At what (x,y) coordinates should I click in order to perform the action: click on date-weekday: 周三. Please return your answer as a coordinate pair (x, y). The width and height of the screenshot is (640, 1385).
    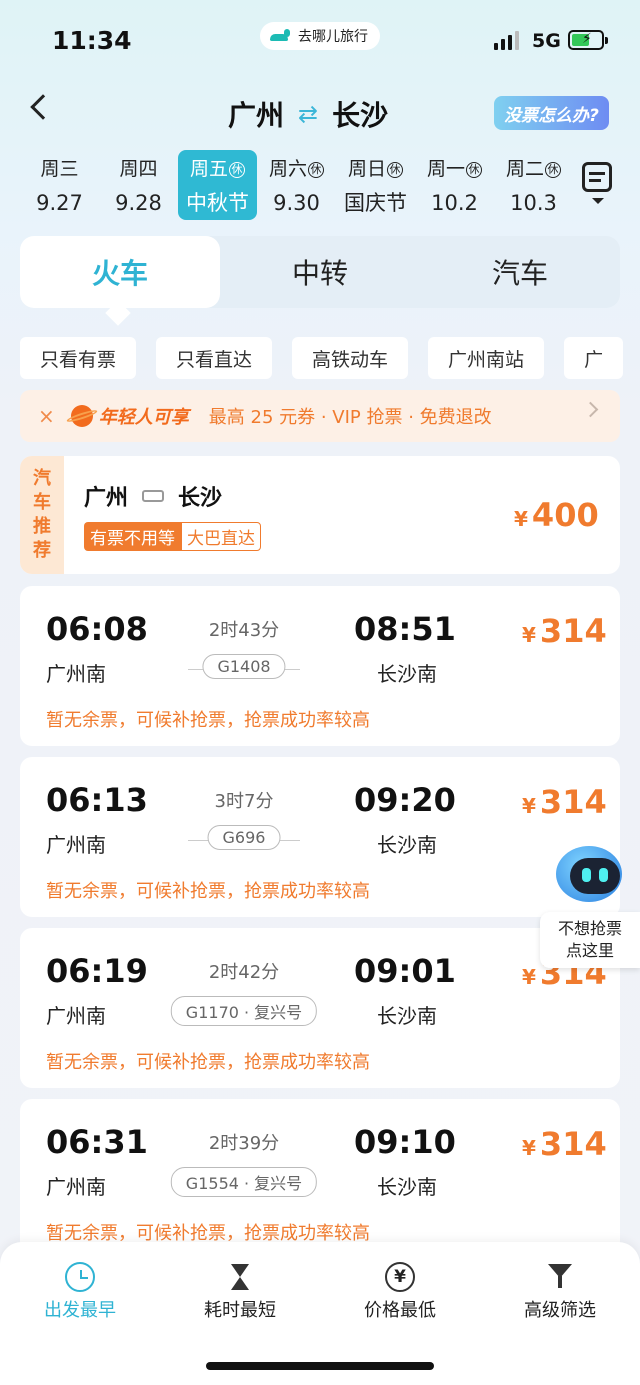
    Looking at the image, I should click on (59, 169).